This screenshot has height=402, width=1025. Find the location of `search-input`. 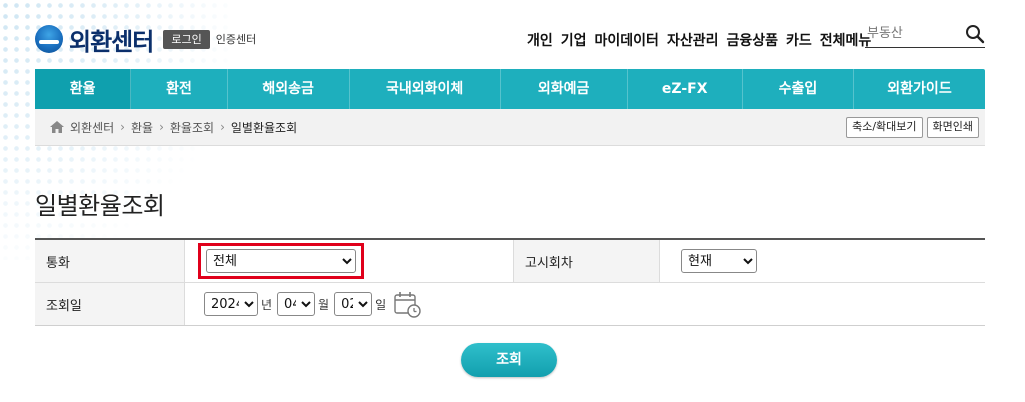

search-input is located at coordinates (913, 33).